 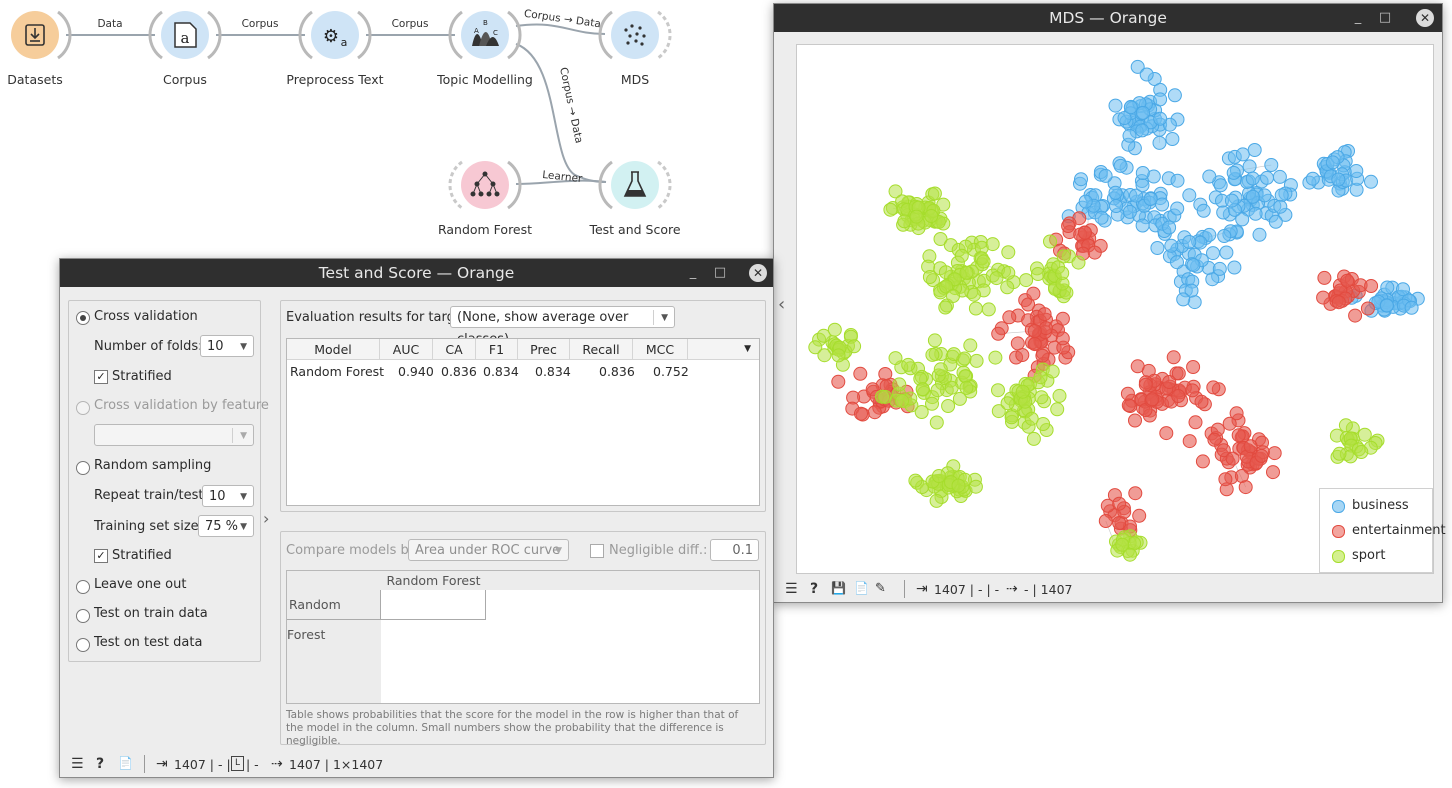 What do you see at coordinates (83, 587) in the screenshot?
I see `radio-leave-one-out` at bounding box center [83, 587].